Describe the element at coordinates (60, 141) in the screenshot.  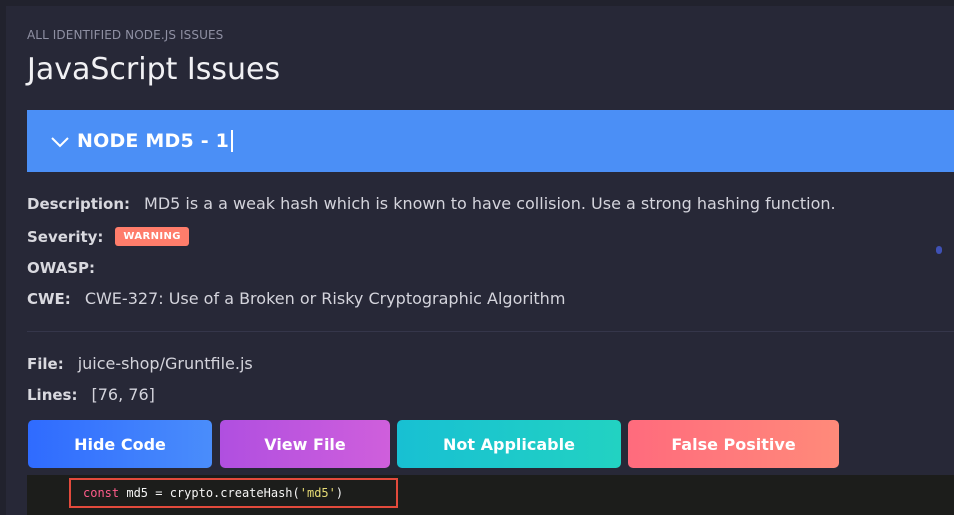
I see `chevron-down-icon` at that location.